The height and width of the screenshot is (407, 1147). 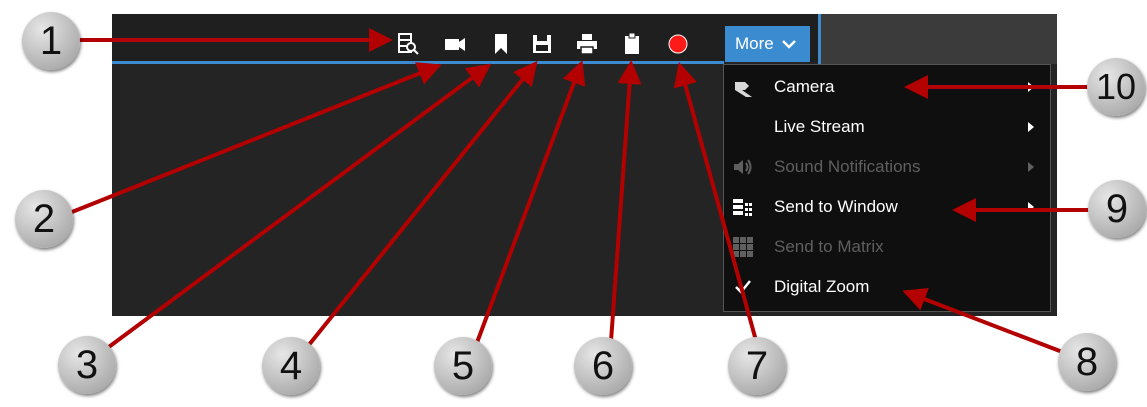 I want to click on callout-5: 5, so click(x=463, y=366).